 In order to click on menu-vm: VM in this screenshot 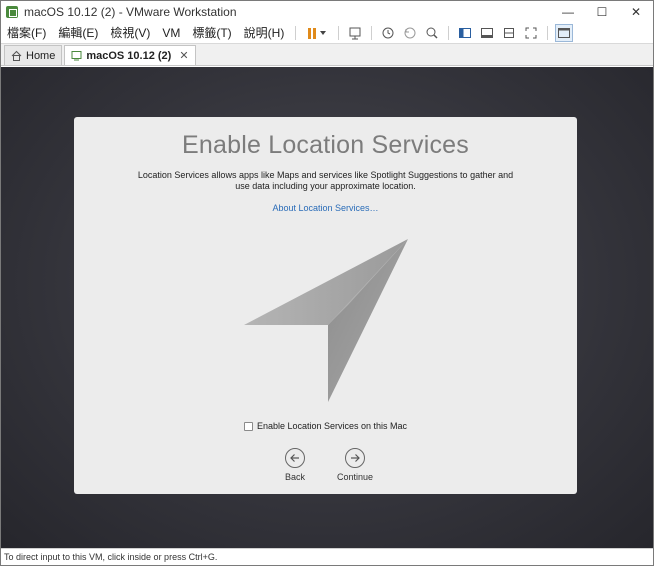, I will do `click(171, 33)`.